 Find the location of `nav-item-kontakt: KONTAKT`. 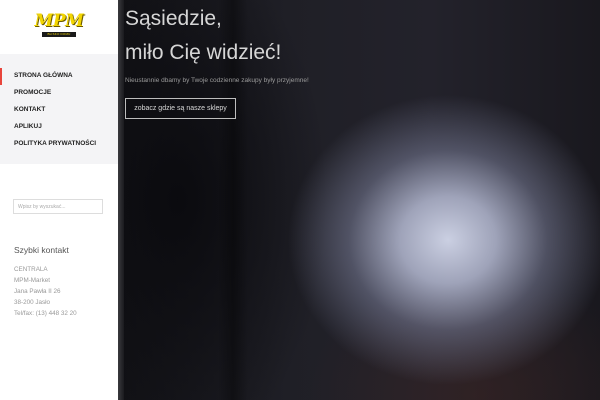

nav-item-kontakt: KONTAKT is located at coordinates (59, 110).